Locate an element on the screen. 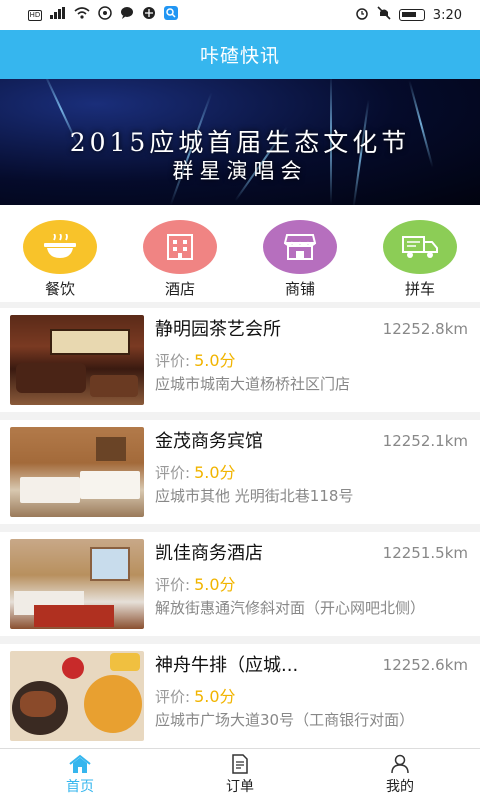 Image resolution: width=480 pixels, height=800 pixels. category-label: 商铺 is located at coordinates (299, 289).